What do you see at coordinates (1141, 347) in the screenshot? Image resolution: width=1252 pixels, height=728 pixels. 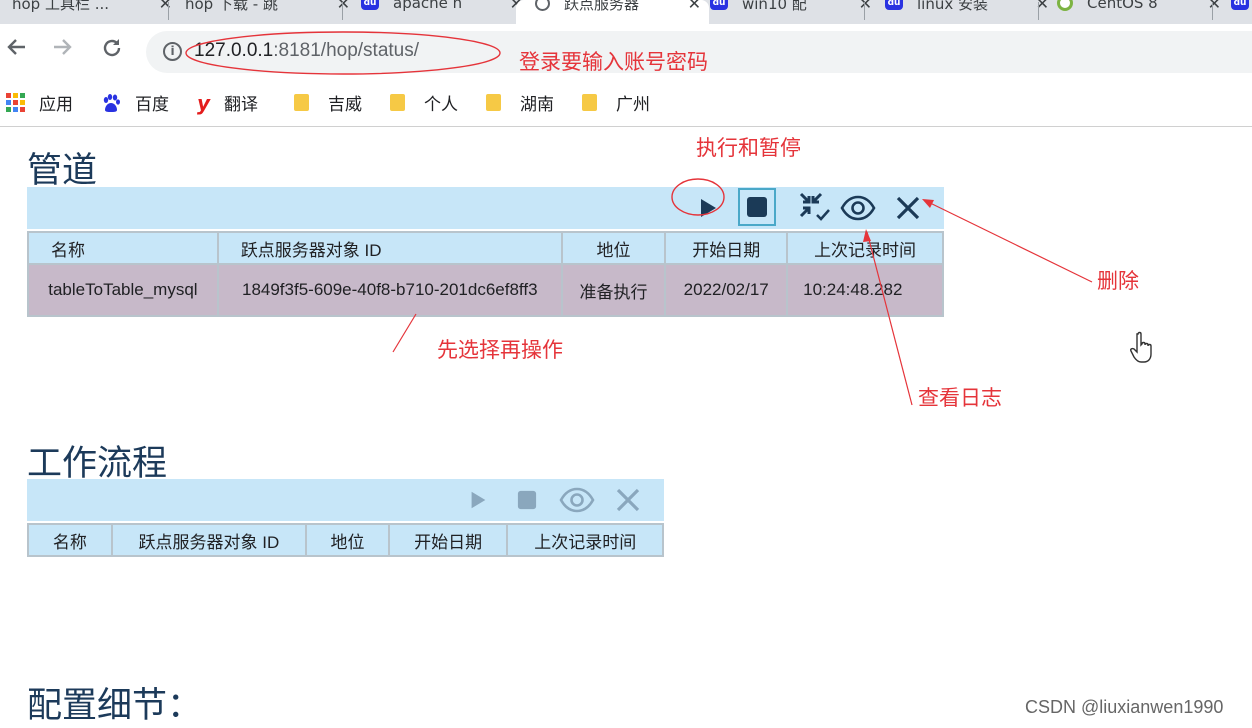 I see `hand-cursor-icon` at bounding box center [1141, 347].